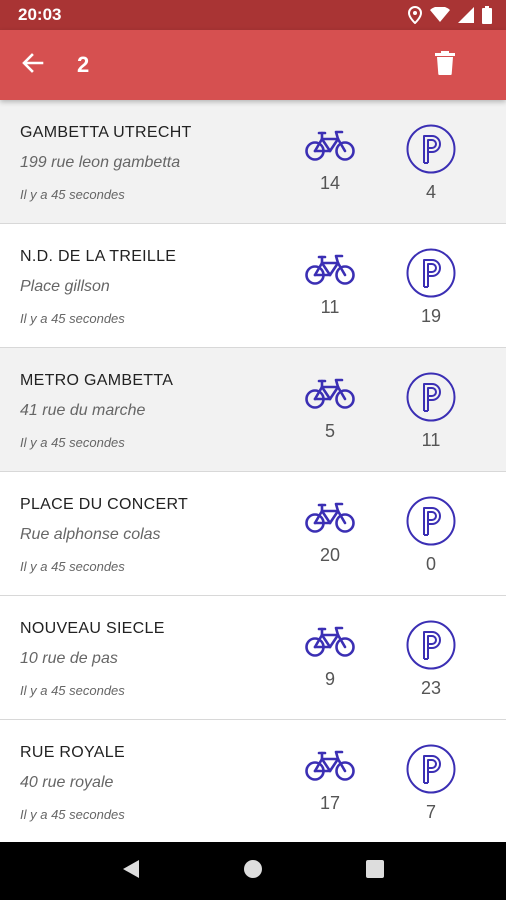 The width and height of the screenshot is (506, 900). What do you see at coordinates (487, 15) in the screenshot?
I see `battery-icon` at bounding box center [487, 15].